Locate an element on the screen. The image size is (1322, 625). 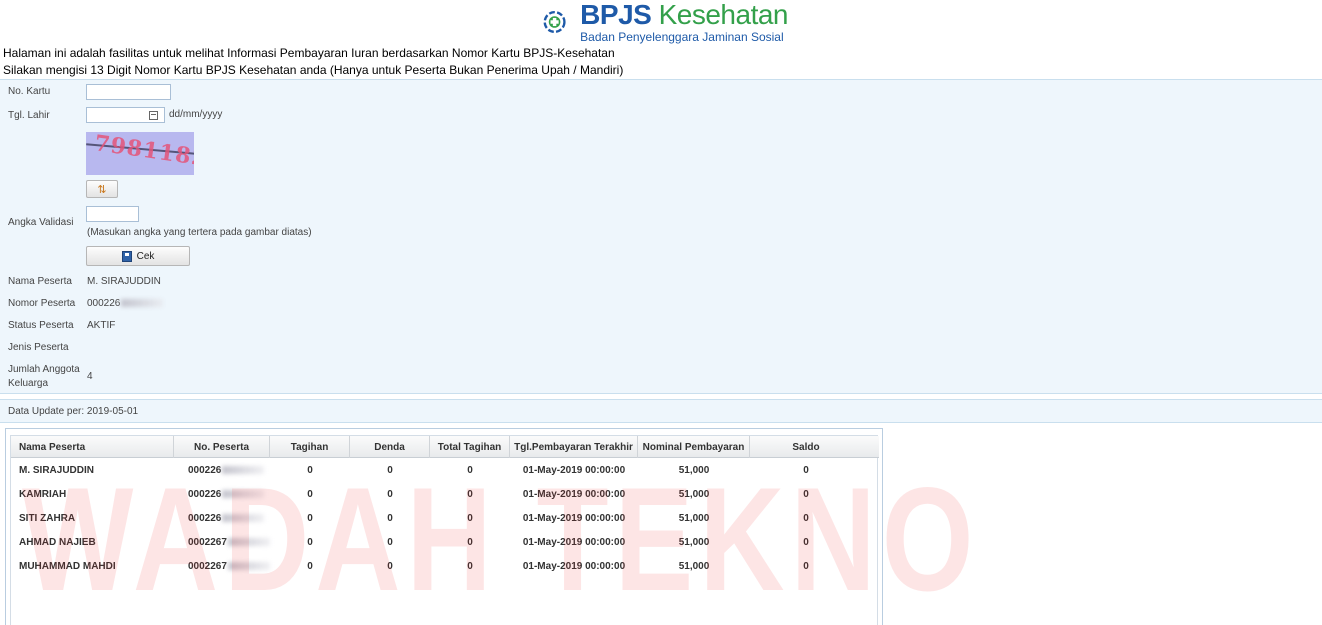
nomor-peserta-value: 000226 is located at coordinates (104, 303).